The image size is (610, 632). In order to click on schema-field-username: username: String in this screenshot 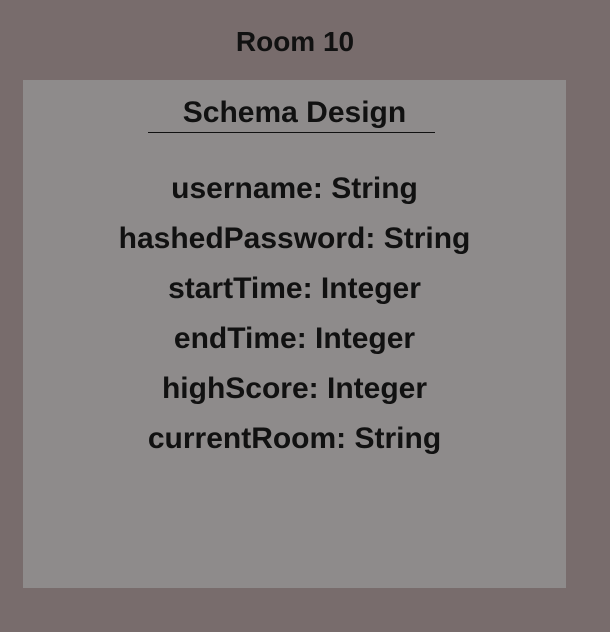, I will do `click(294, 188)`.